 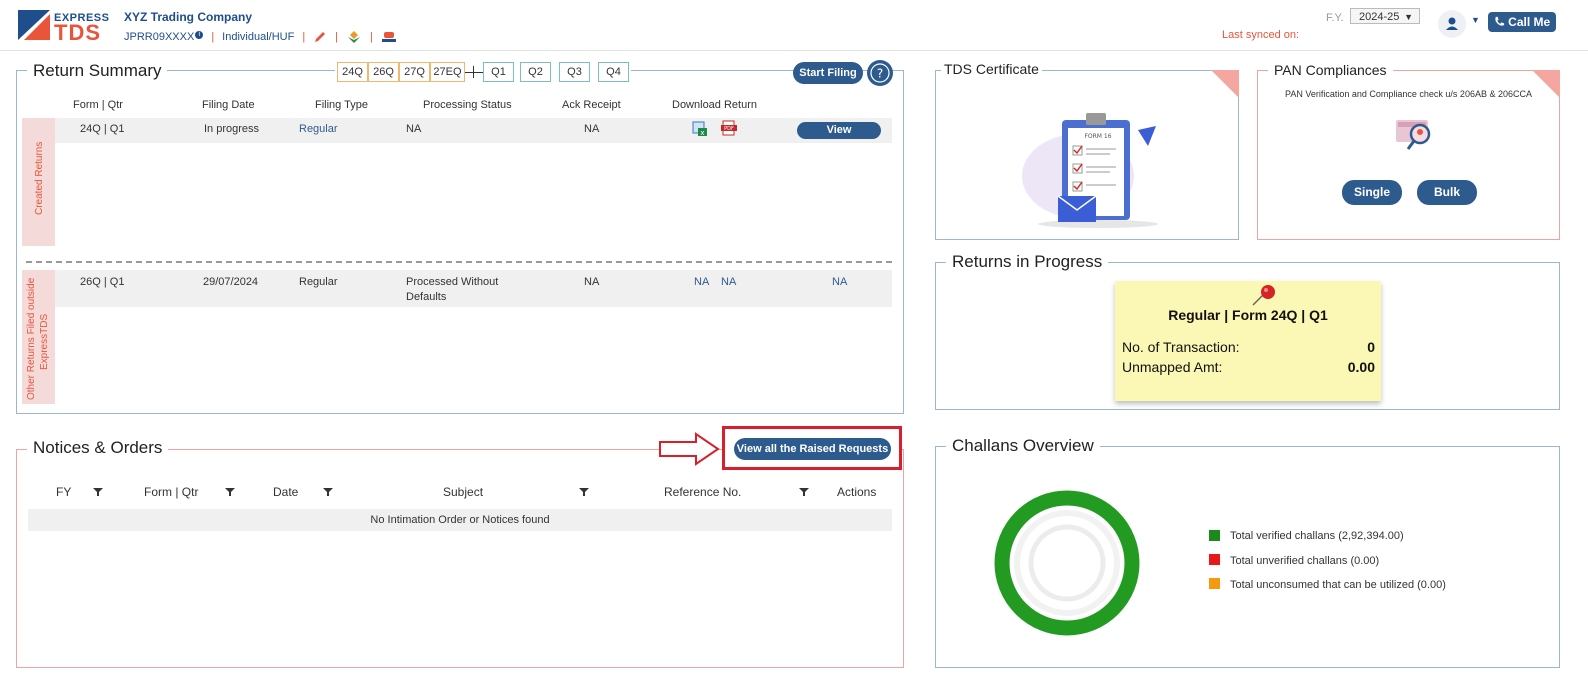 What do you see at coordinates (1263, 295) in the screenshot?
I see `pin-icon` at bounding box center [1263, 295].